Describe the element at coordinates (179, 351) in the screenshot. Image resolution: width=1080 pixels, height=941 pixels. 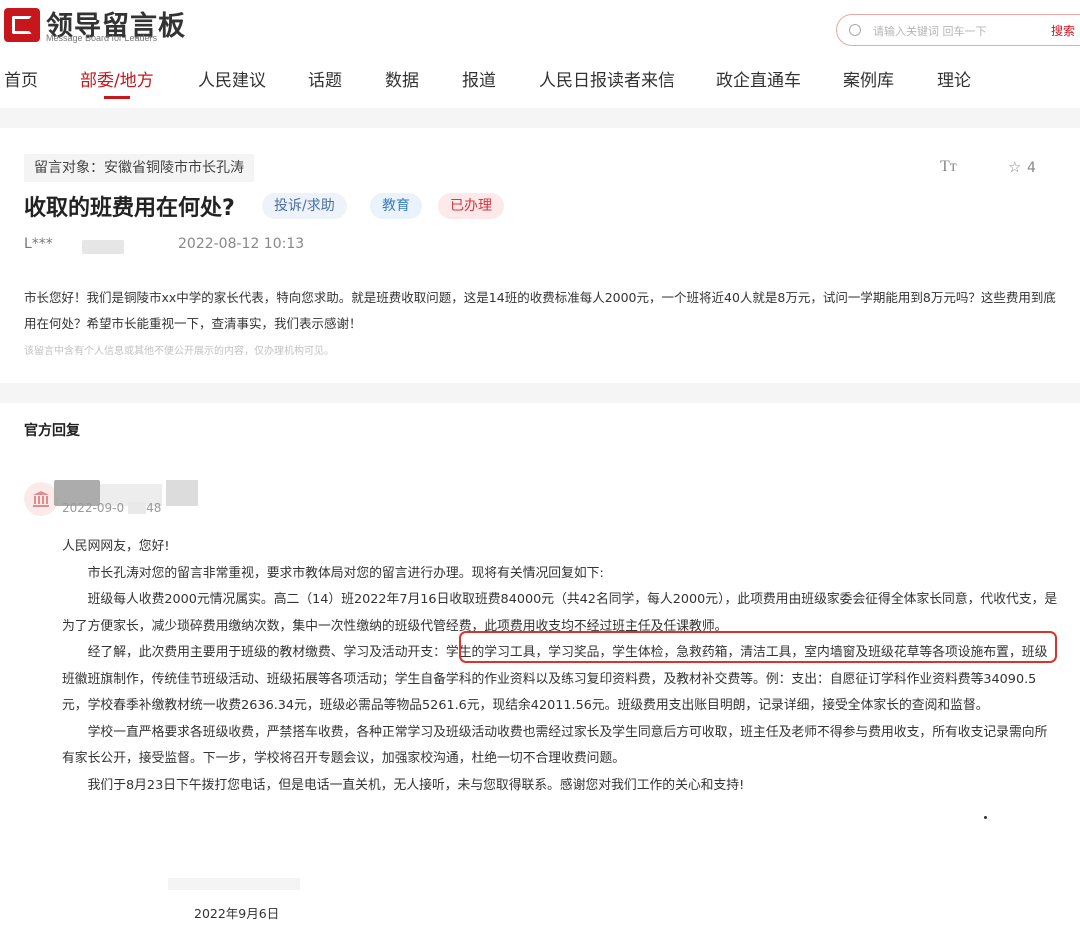
I see `privacy-note: 该留言中含有个人信息或其他不便公开展示的内容，仅办理机构可见。` at that location.